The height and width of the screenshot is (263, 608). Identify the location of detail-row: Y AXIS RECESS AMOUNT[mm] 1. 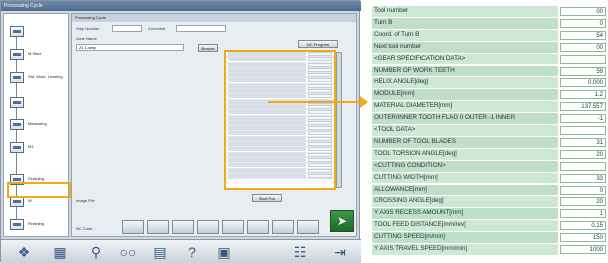
(490, 214).